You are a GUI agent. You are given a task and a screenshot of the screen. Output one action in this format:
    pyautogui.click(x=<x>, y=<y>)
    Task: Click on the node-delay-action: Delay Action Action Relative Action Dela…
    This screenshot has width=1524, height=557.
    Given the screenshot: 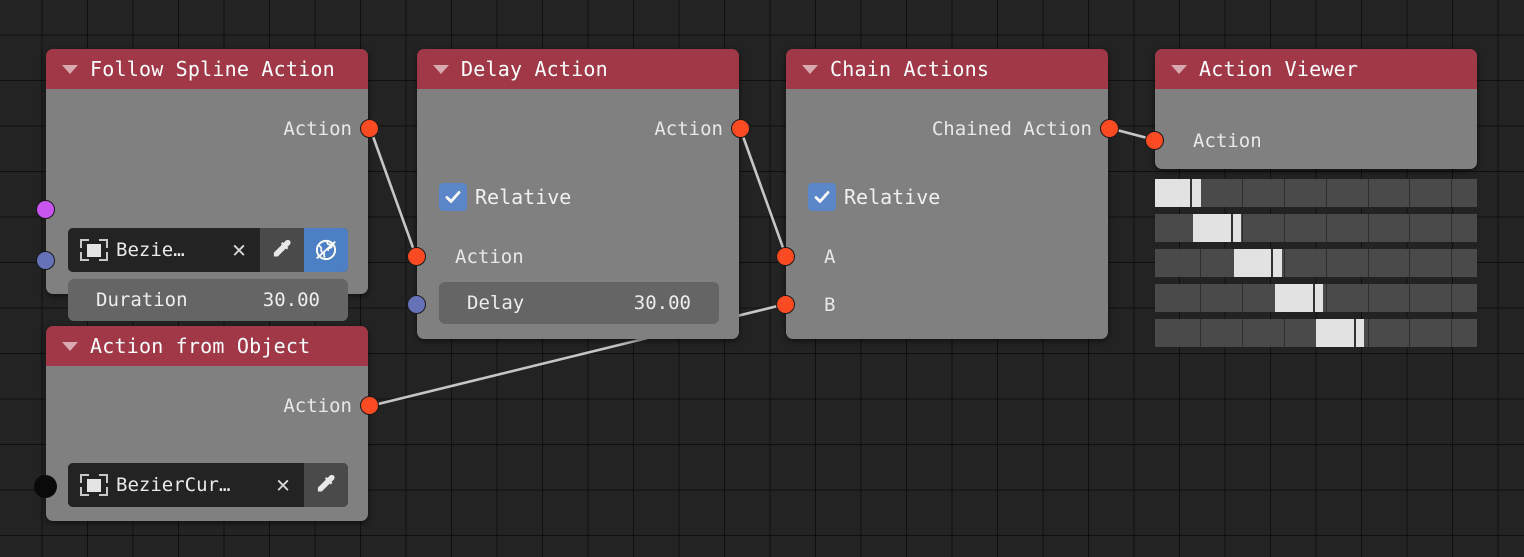 What is the action you would take?
    pyautogui.click(x=578, y=194)
    